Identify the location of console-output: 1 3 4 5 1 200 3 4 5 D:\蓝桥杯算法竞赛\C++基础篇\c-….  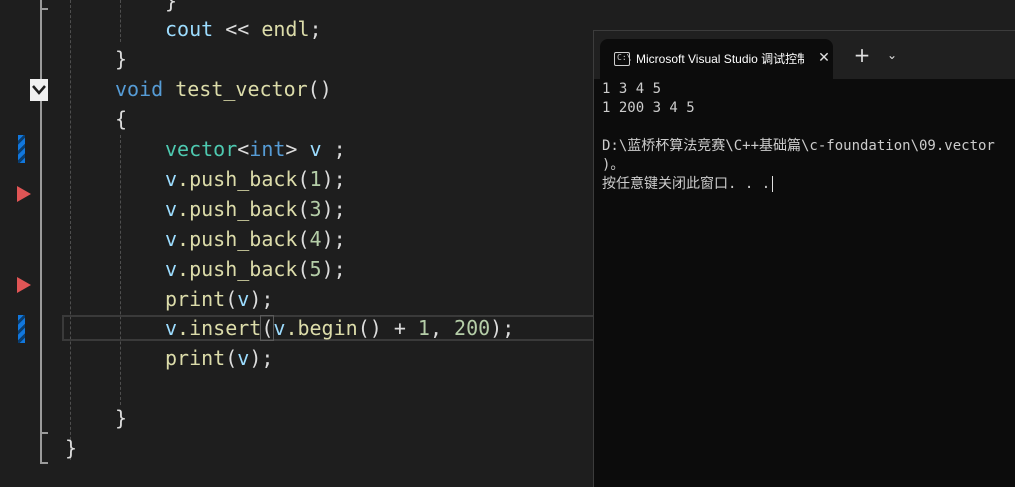
(808, 137).